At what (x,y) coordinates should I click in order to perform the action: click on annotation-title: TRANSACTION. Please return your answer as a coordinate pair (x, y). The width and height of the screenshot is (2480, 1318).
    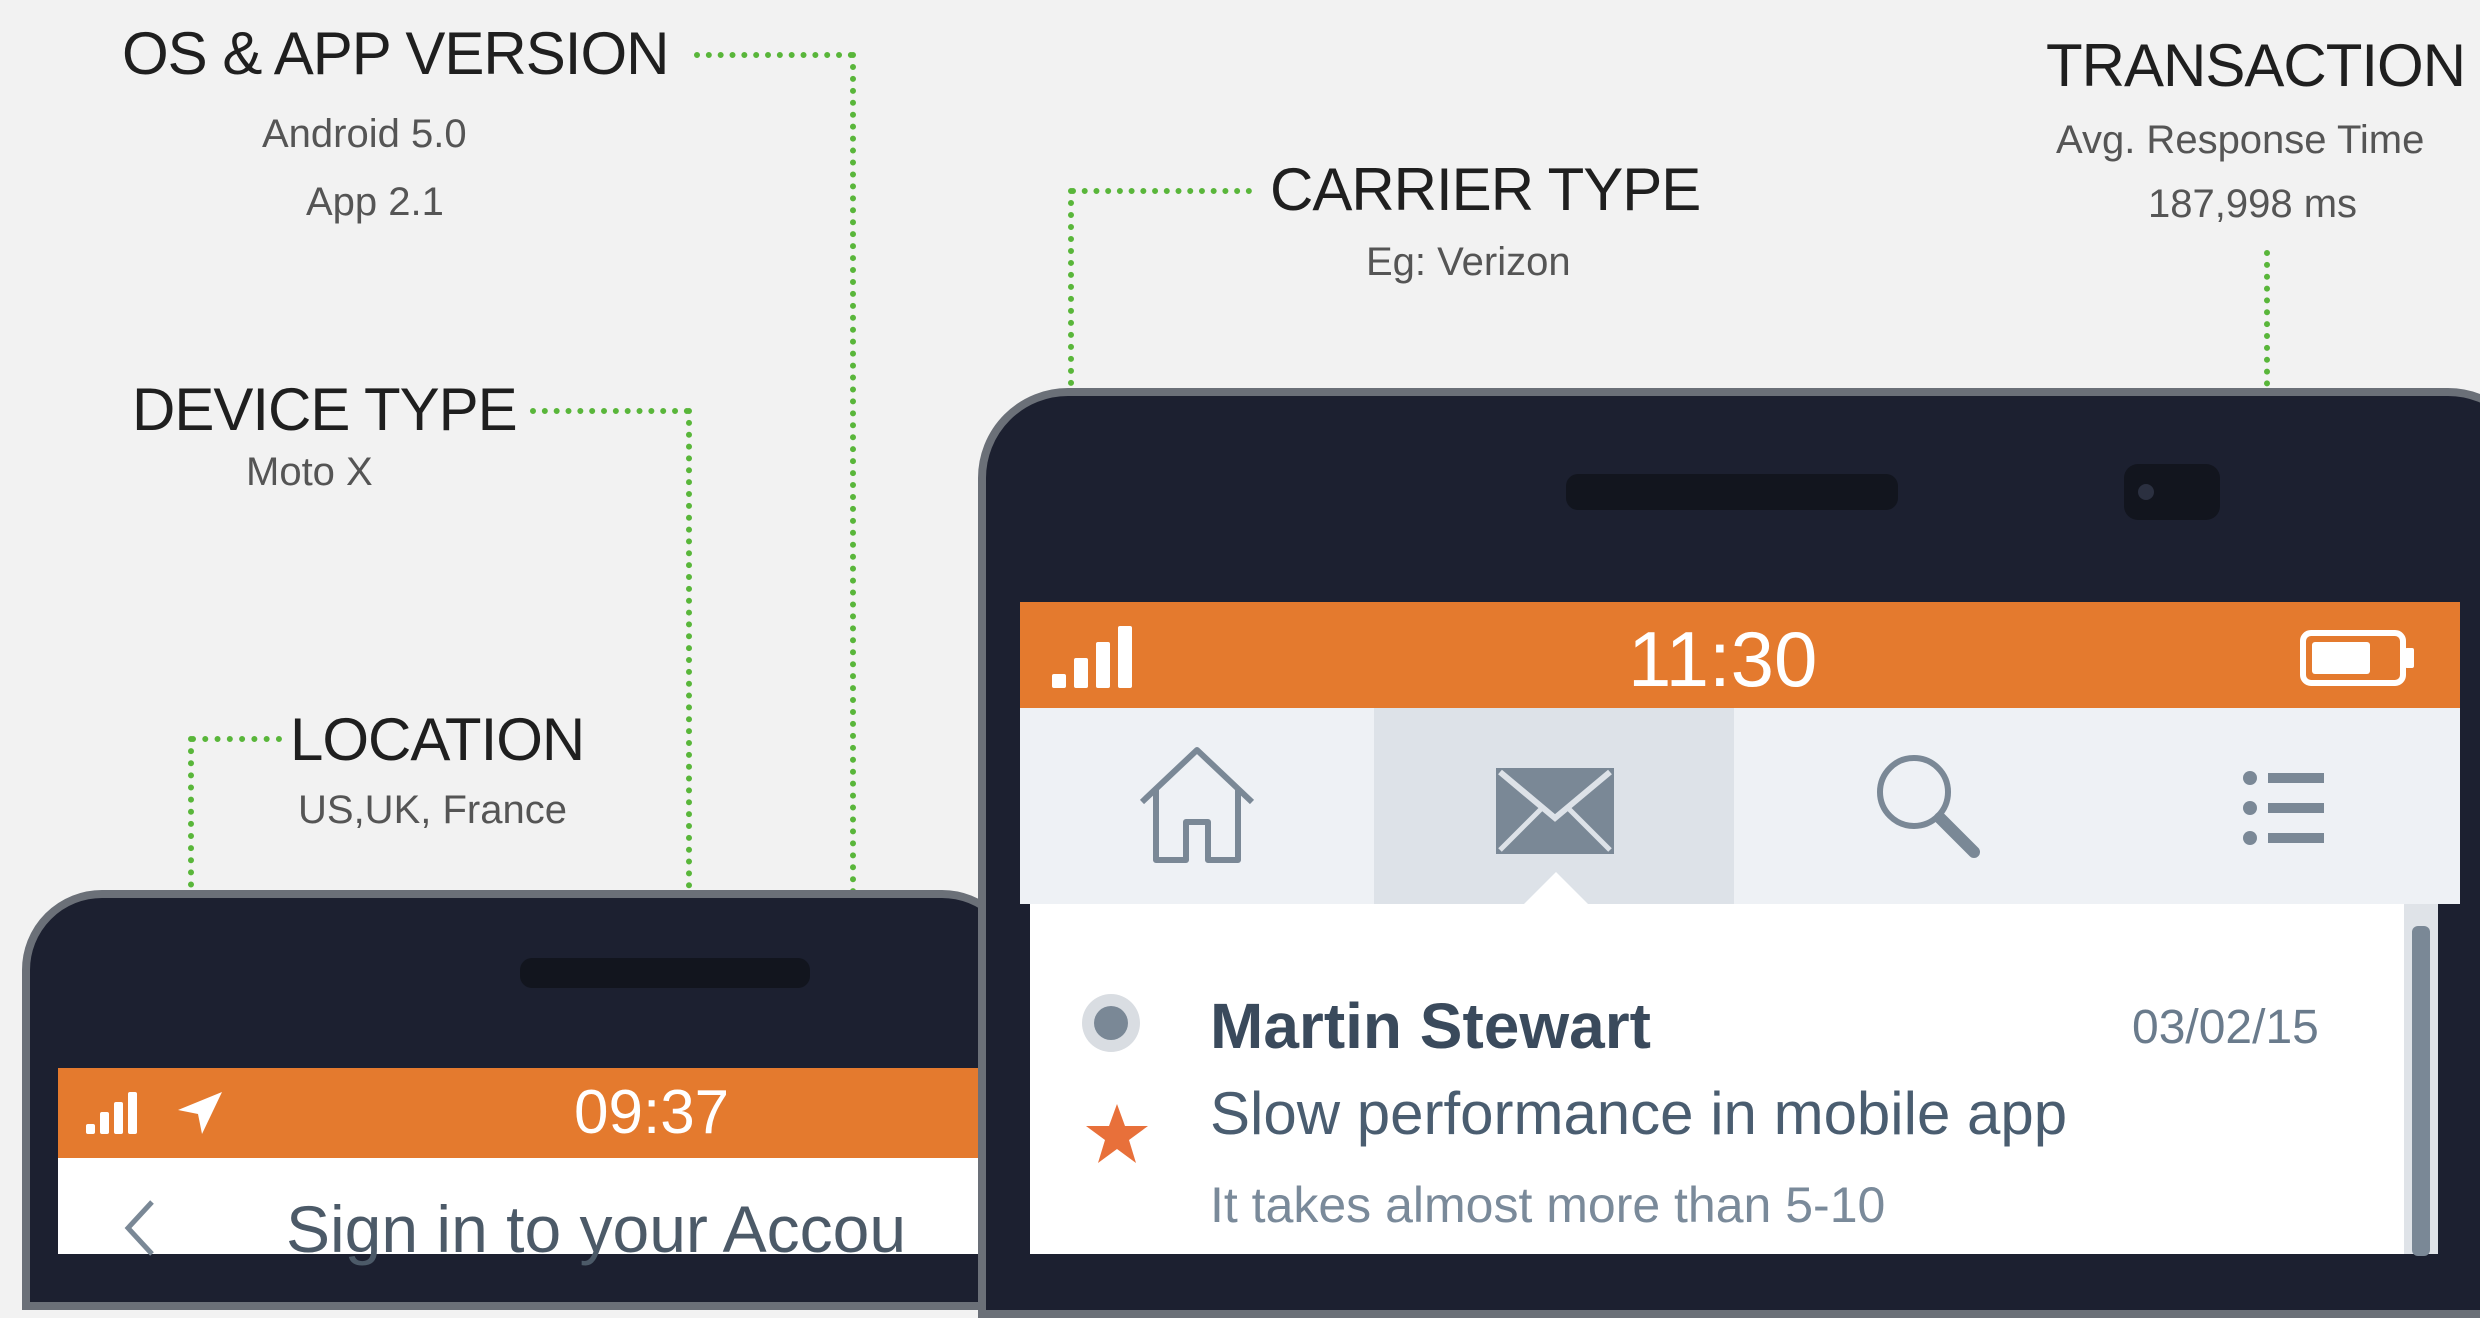
    Looking at the image, I should click on (2256, 65).